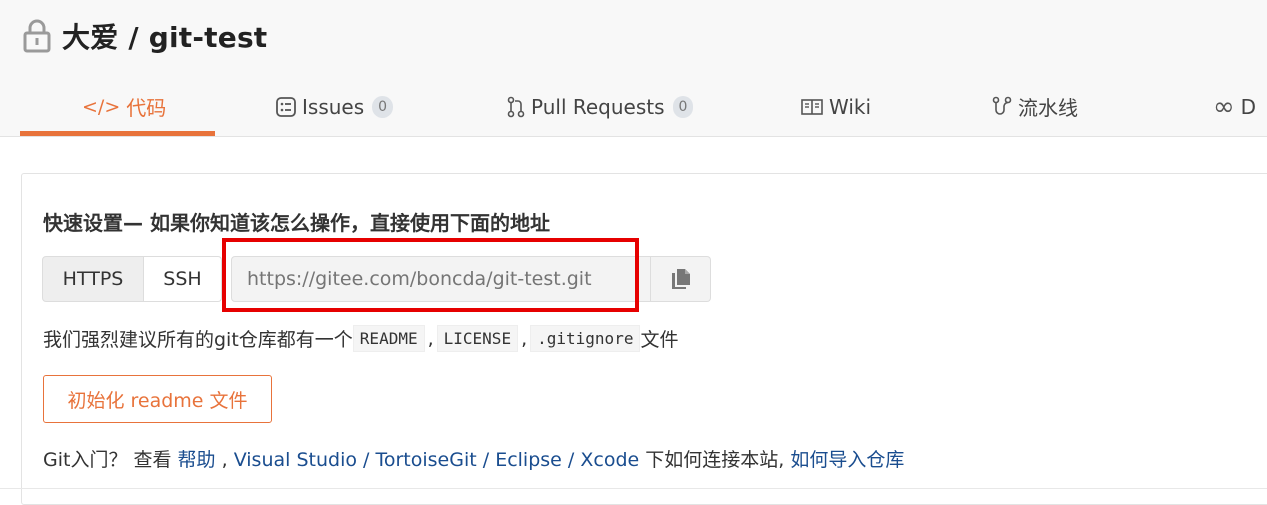 The width and height of the screenshot is (1267, 505). I want to click on tab-wiki: Wiki, so click(836, 106).